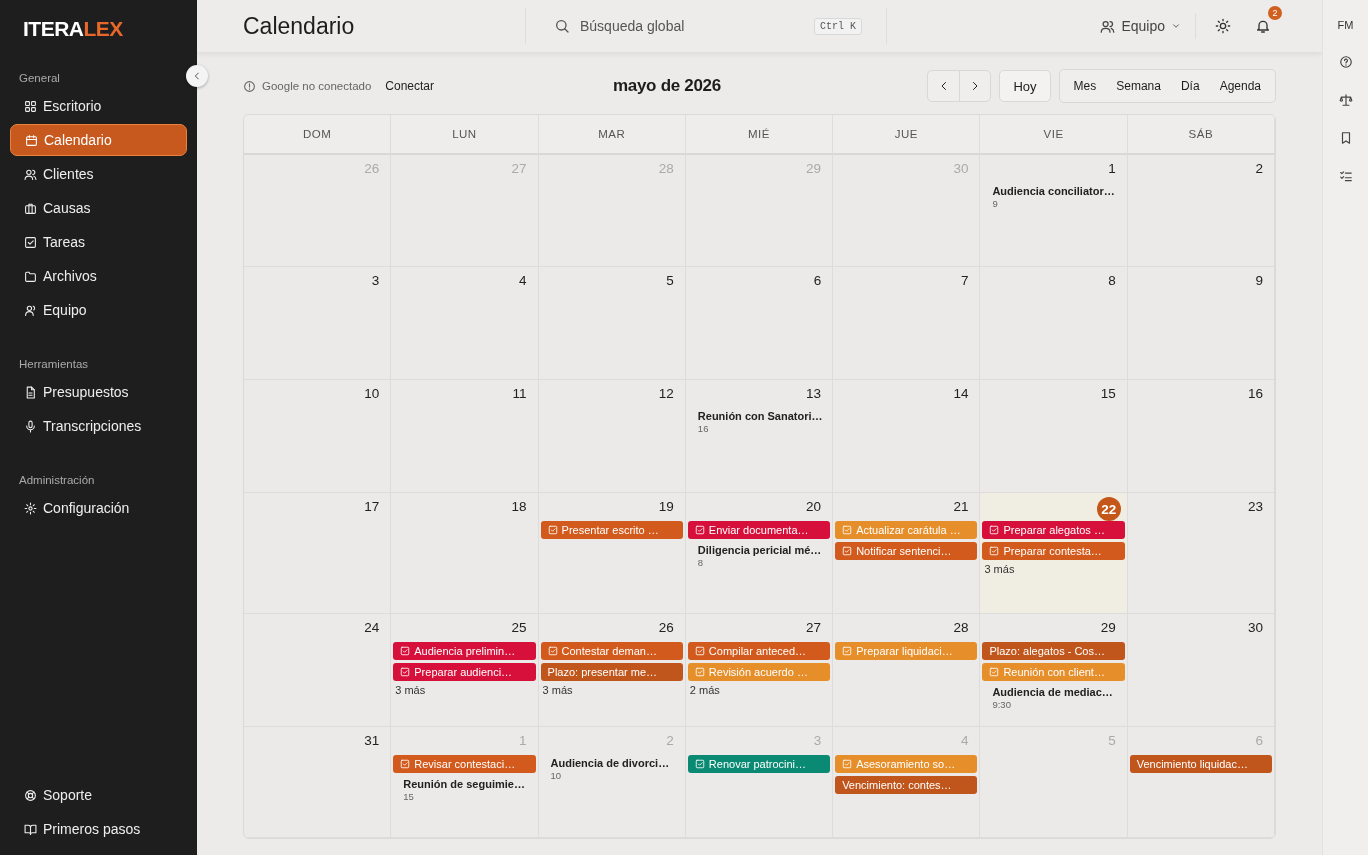 The image size is (1368, 855). Describe the element at coordinates (98, 829) in the screenshot. I see `sidebar-item: Primeros pasos` at that location.